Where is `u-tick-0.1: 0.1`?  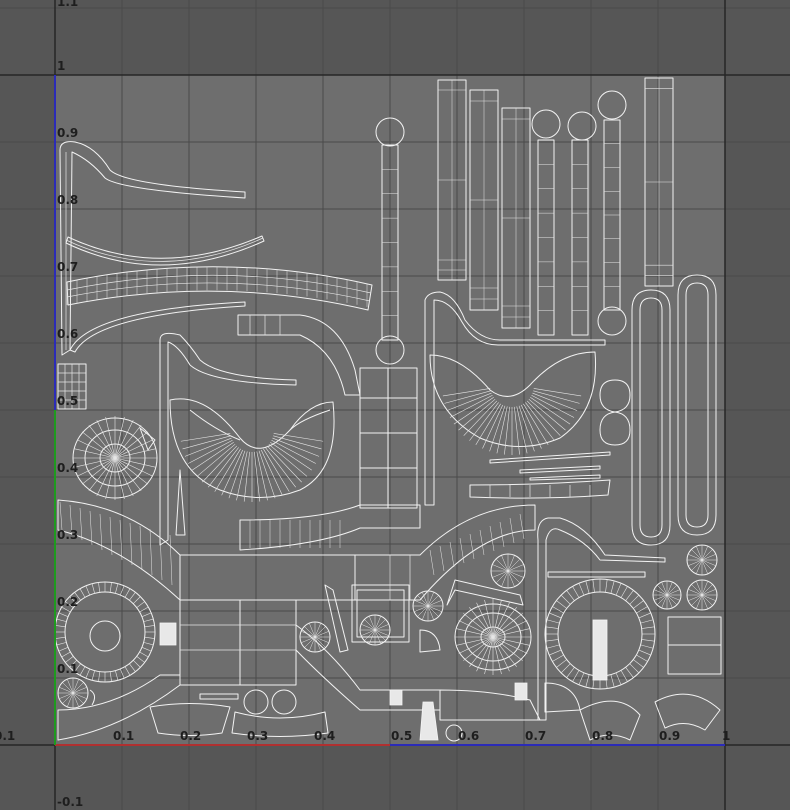
u-tick-0.1: 0.1 is located at coordinates (123, 736).